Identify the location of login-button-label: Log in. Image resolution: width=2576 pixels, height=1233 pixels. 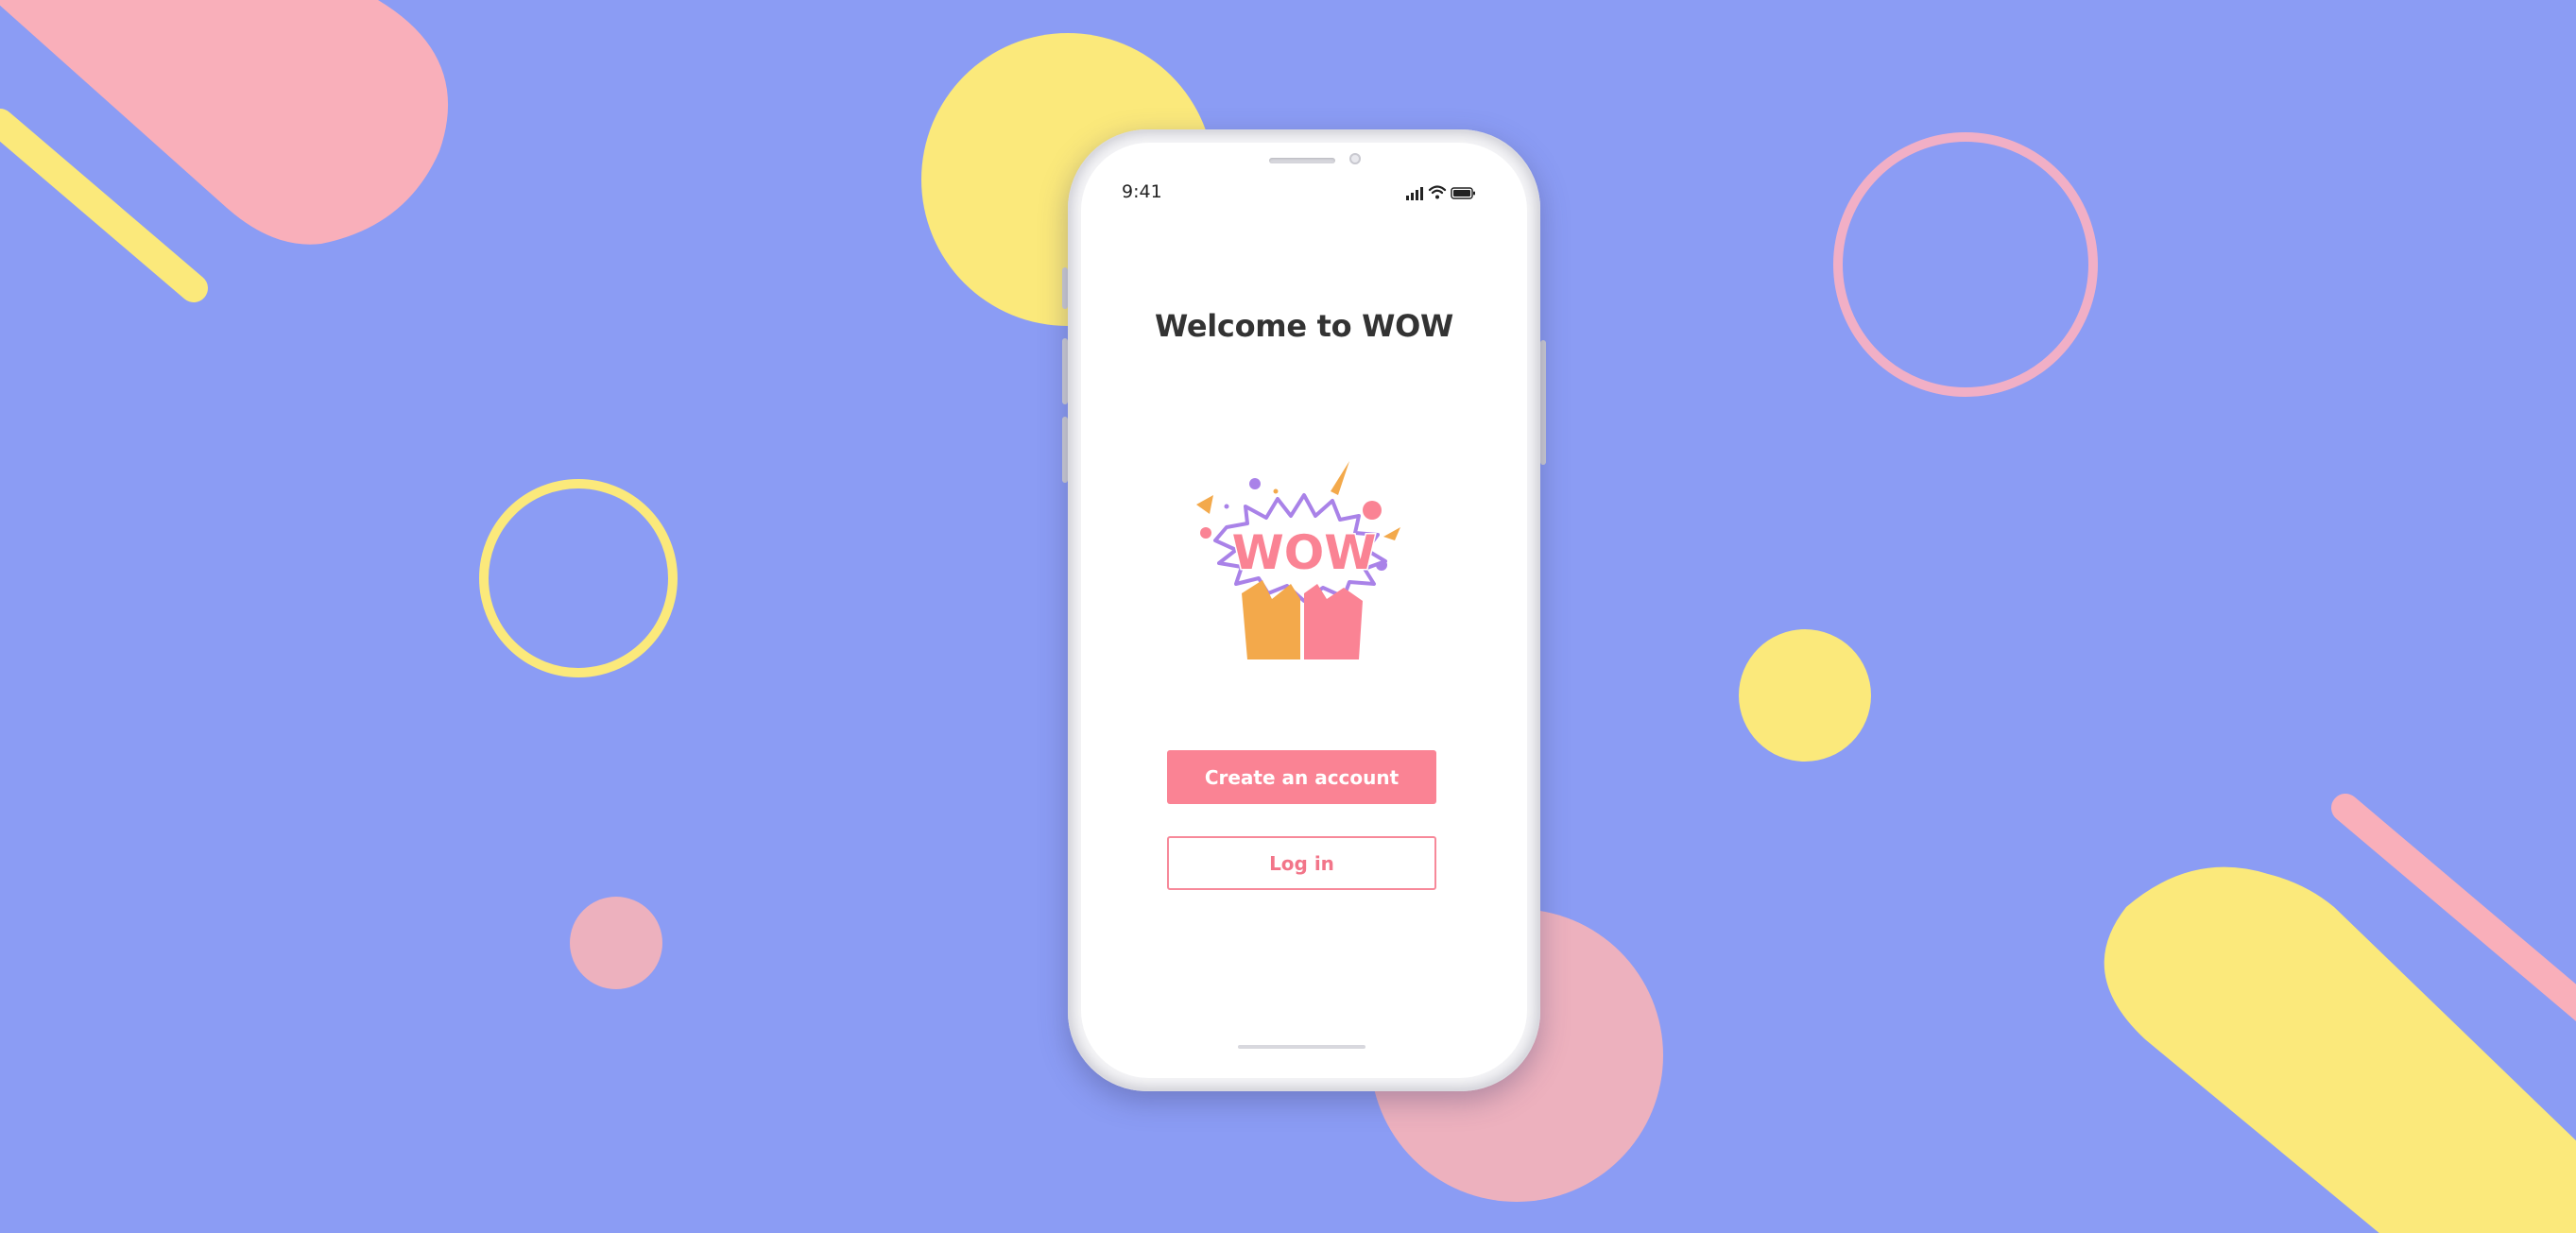
(1301, 863).